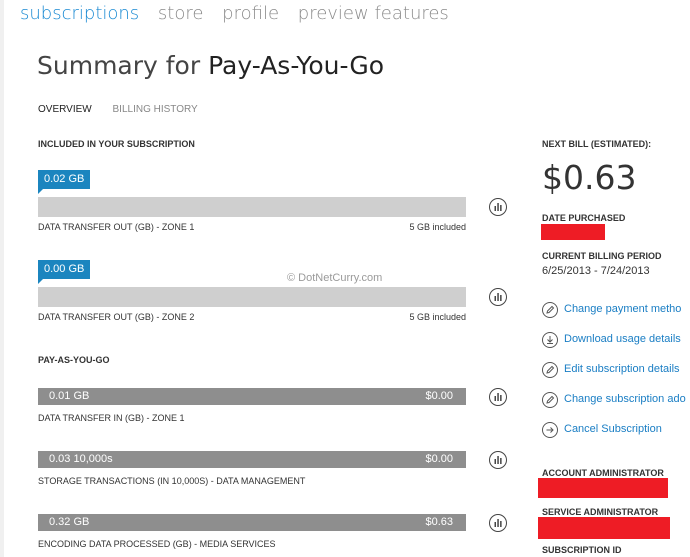 This screenshot has width=690, height=557. What do you see at coordinates (335, 278) in the screenshot?
I see `watermark: © DotNetCurry.com` at bounding box center [335, 278].